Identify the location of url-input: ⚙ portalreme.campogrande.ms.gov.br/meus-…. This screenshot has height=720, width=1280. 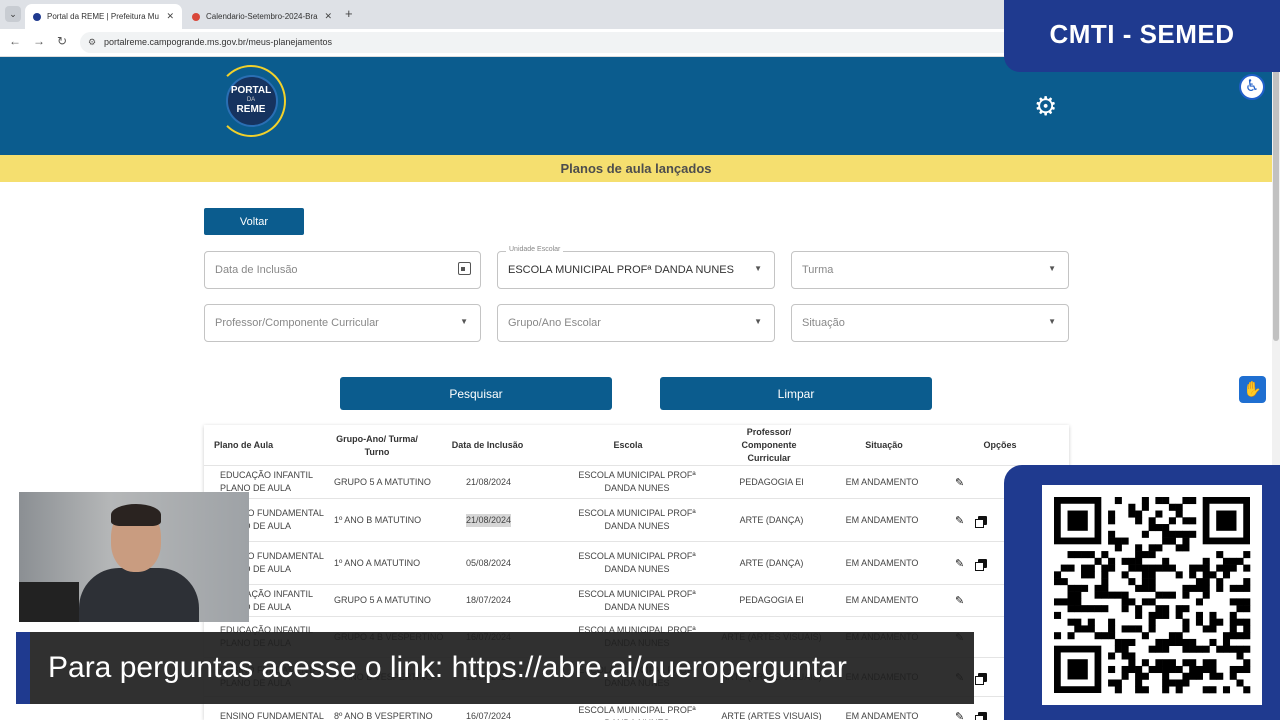
(580, 42).